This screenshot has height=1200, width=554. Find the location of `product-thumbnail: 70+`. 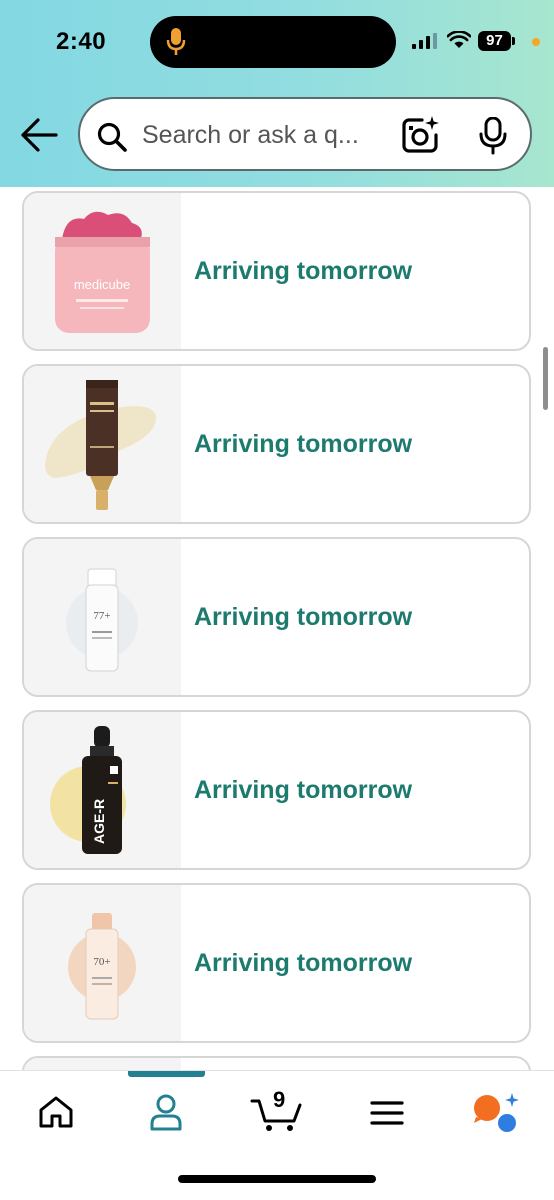

product-thumbnail: 70+ is located at coordinates (102, 963).